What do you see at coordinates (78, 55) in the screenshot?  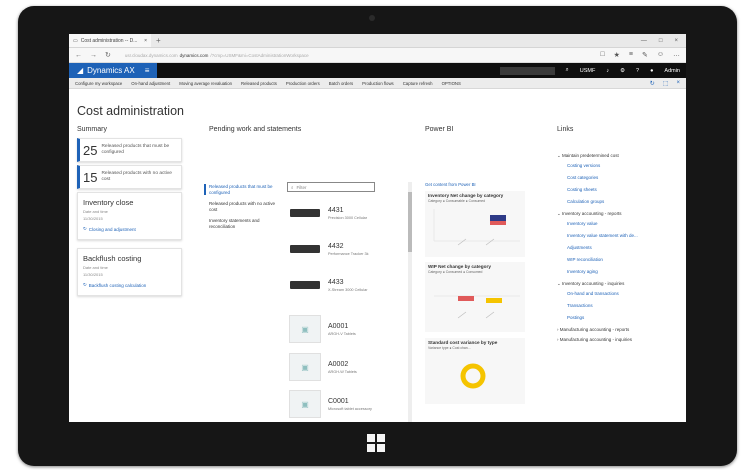 I see `back-icon: ←` at bounding box center [78, 55].